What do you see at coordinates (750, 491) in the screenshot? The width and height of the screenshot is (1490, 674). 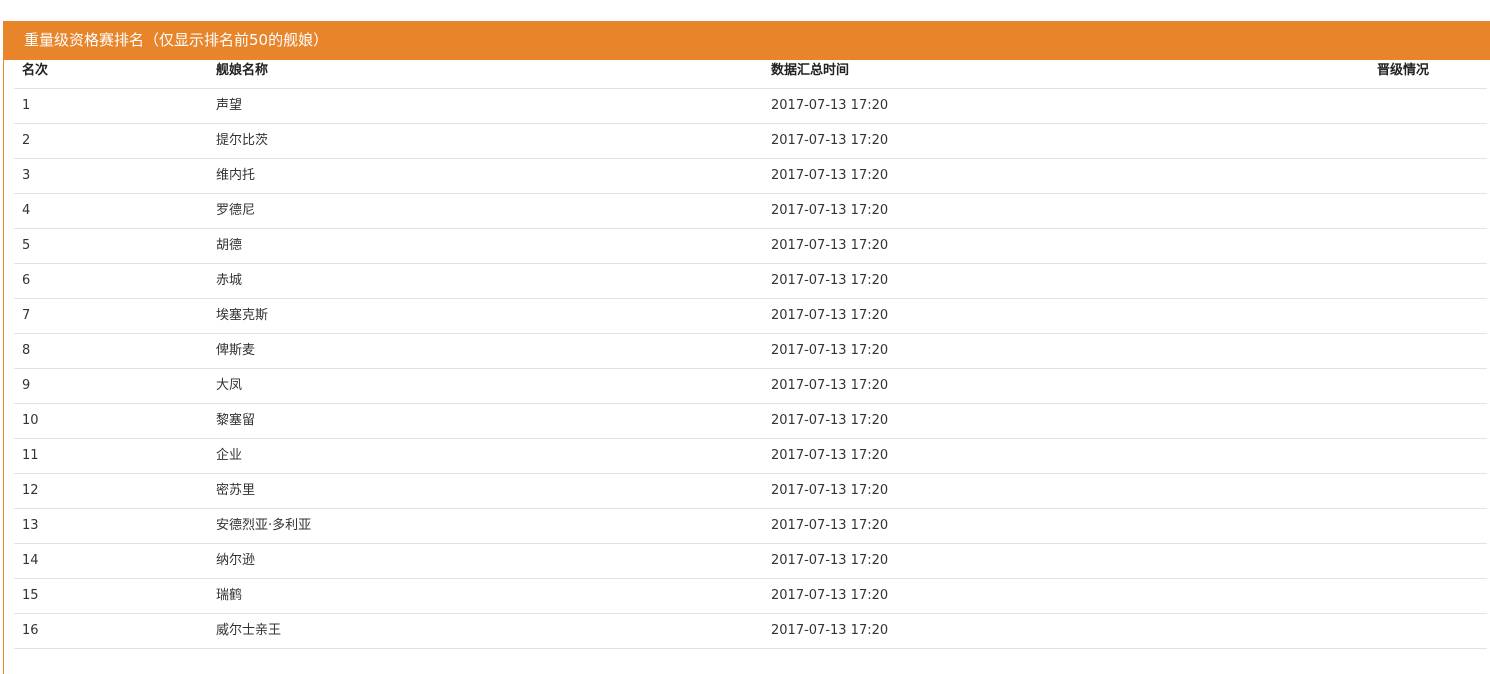 I see `table-row: 12 密苏里 2017-07-13 17:20` at bounding box center [750, 491].